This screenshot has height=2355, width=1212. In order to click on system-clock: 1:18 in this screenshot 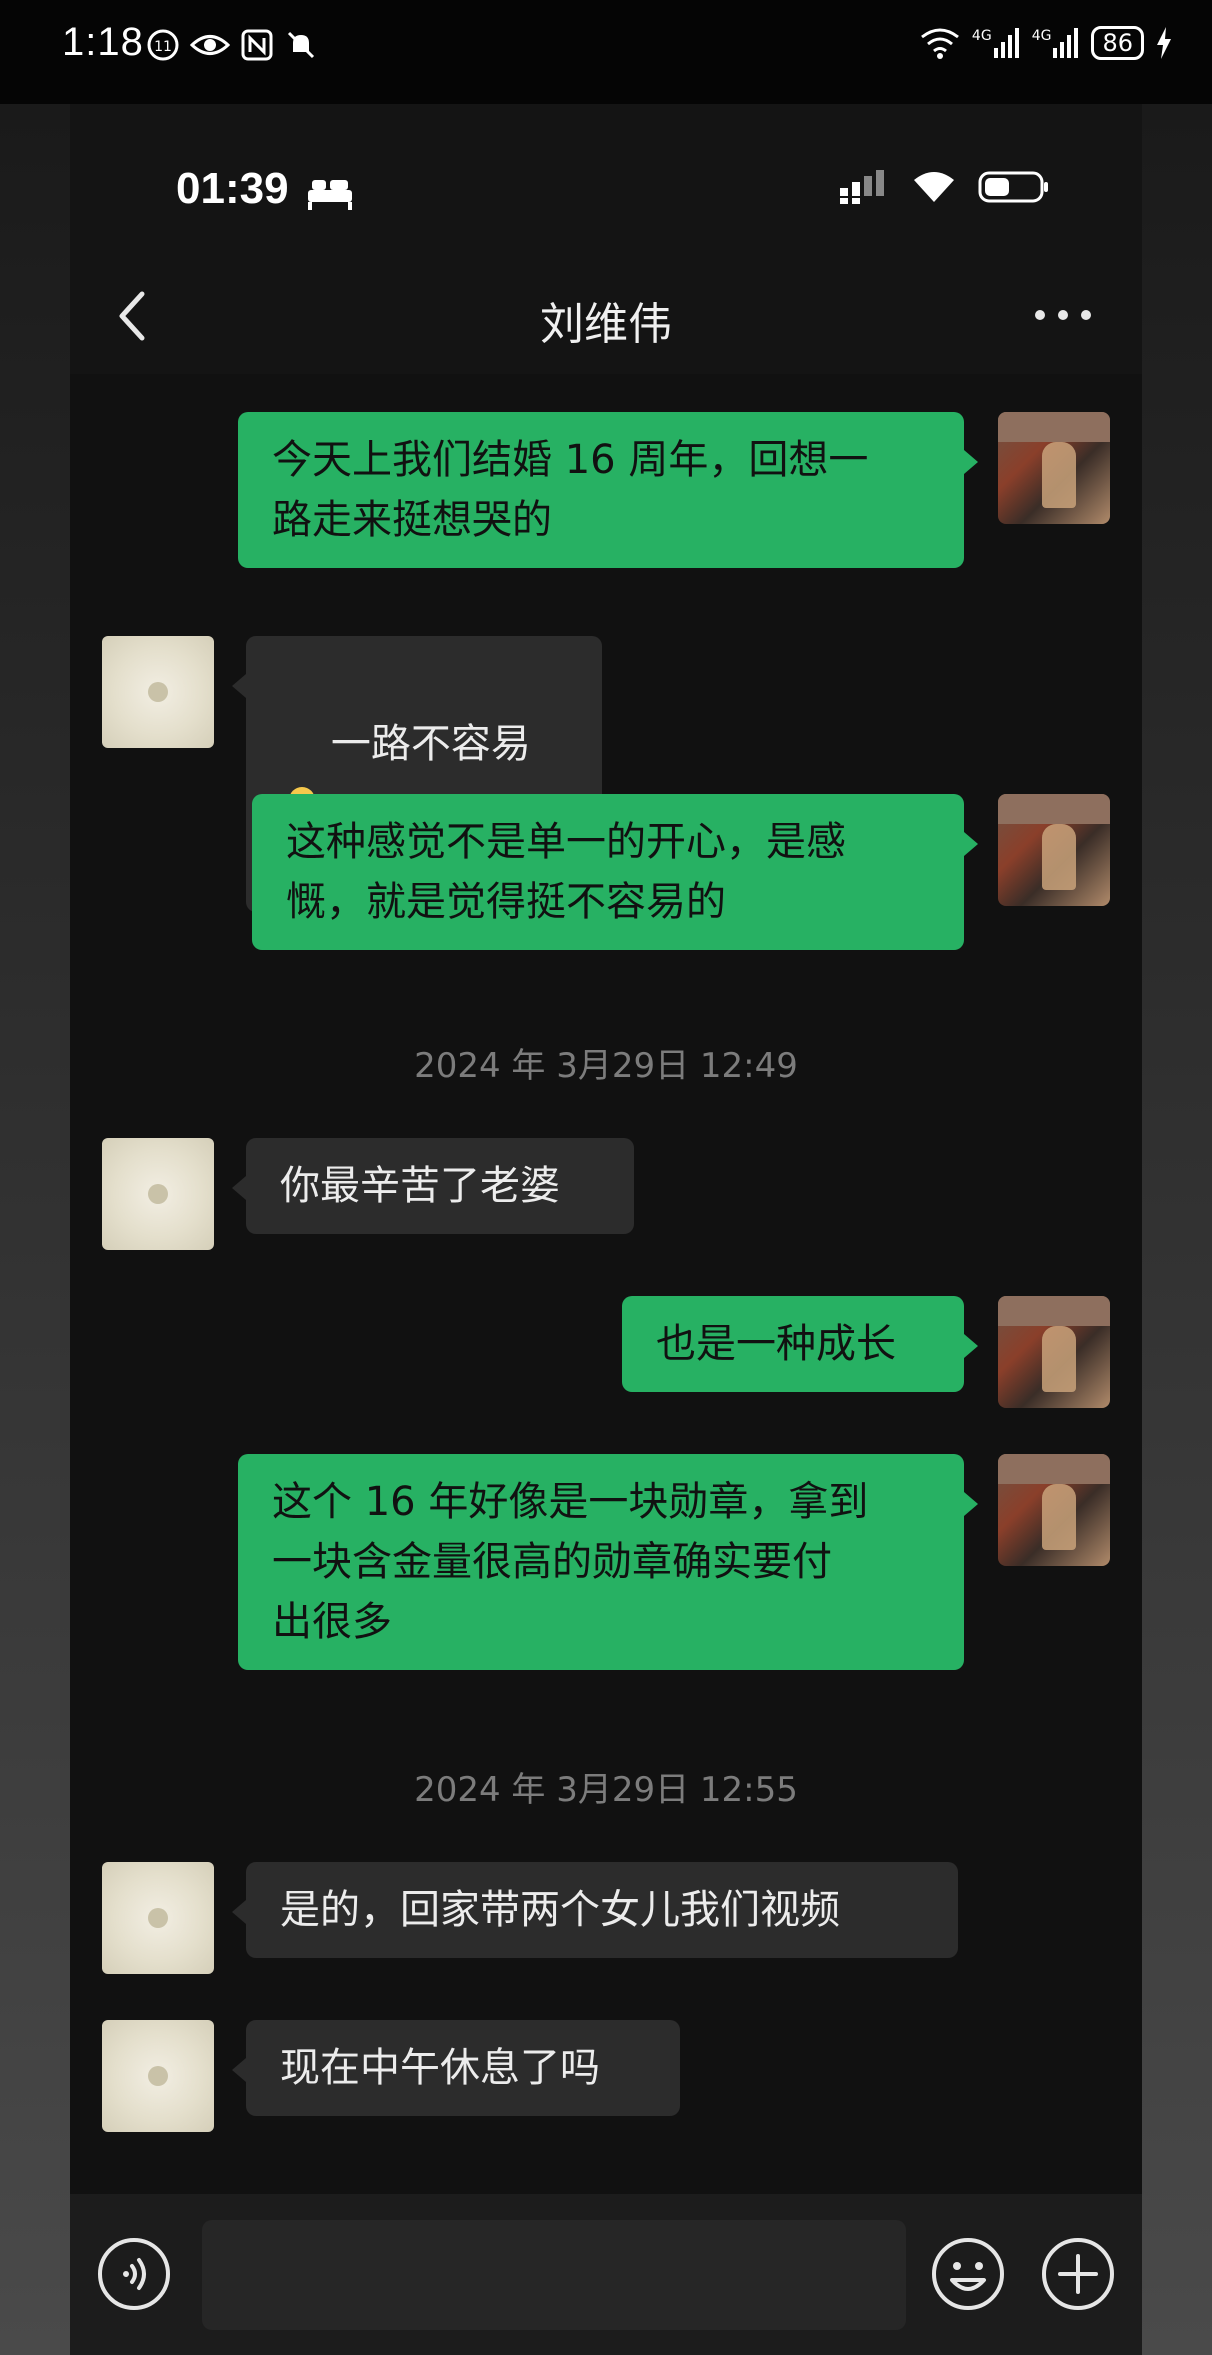, I will do `click(103, 42)`.